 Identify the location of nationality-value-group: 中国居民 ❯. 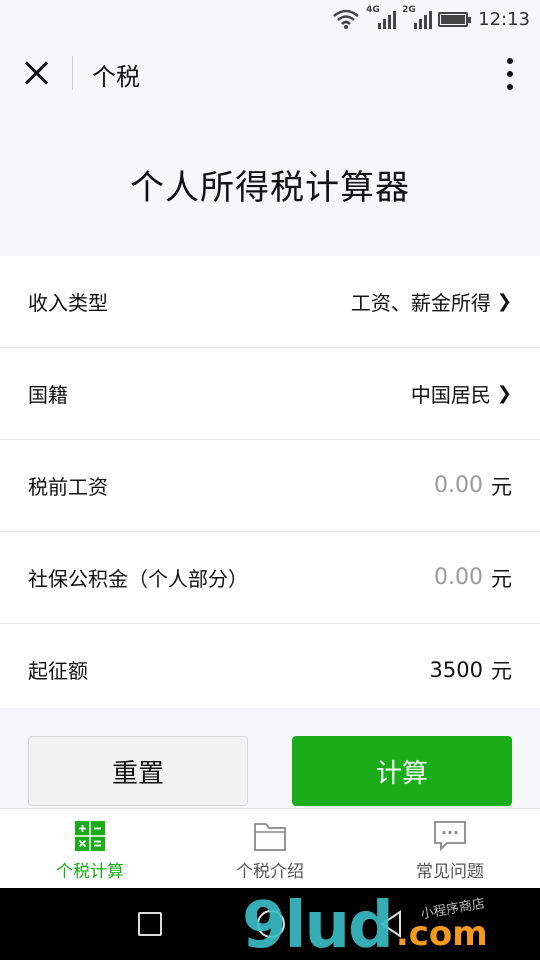
(461, 393).